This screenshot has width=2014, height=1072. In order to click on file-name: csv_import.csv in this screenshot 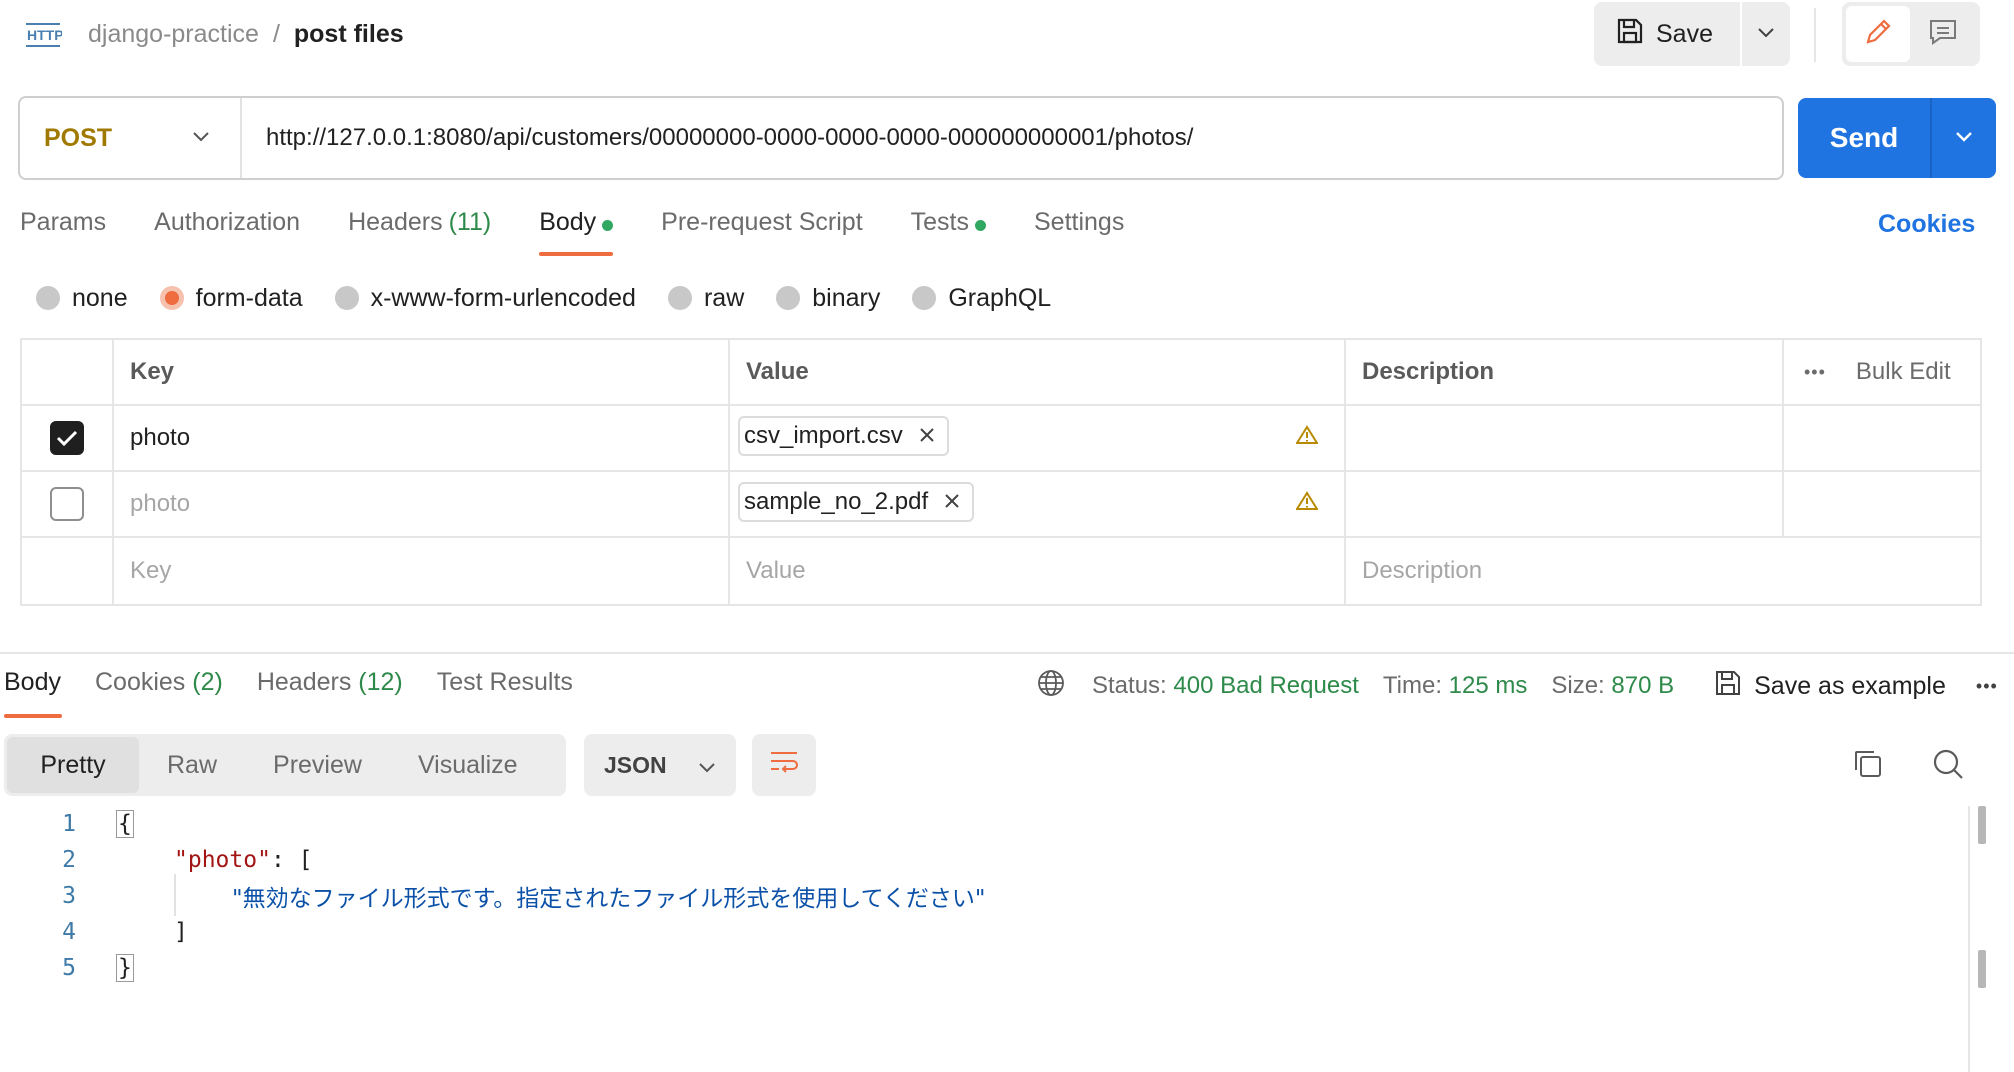, I will do `click(823, 435)`.